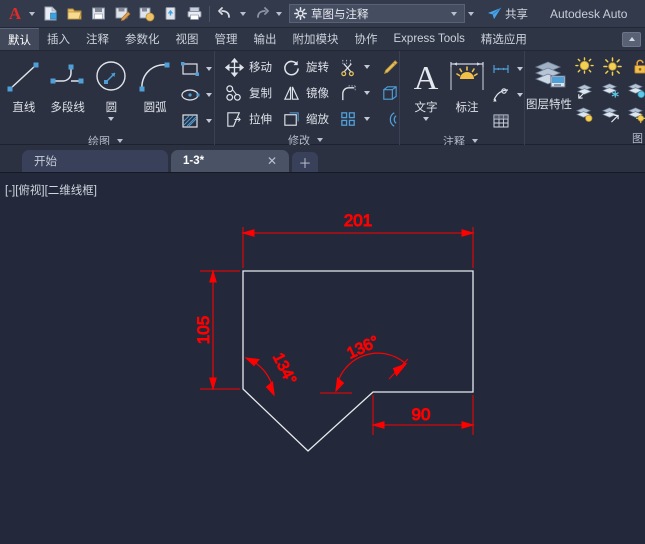  Describe the element at coordinates (50, 14) in the screenshot. I see `new-file-icon` at that location.